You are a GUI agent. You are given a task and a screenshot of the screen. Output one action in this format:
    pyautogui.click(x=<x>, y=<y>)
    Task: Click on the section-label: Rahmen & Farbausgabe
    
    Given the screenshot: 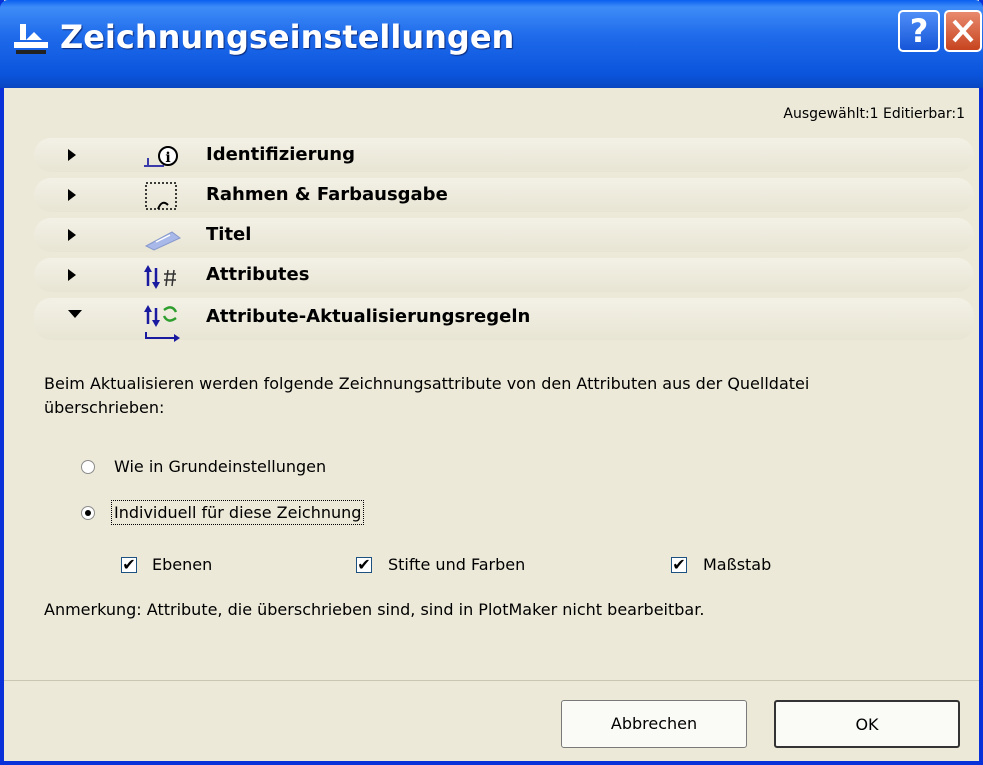 What is the action you would take?
    pyautogui.click(x=327, y=194)
    